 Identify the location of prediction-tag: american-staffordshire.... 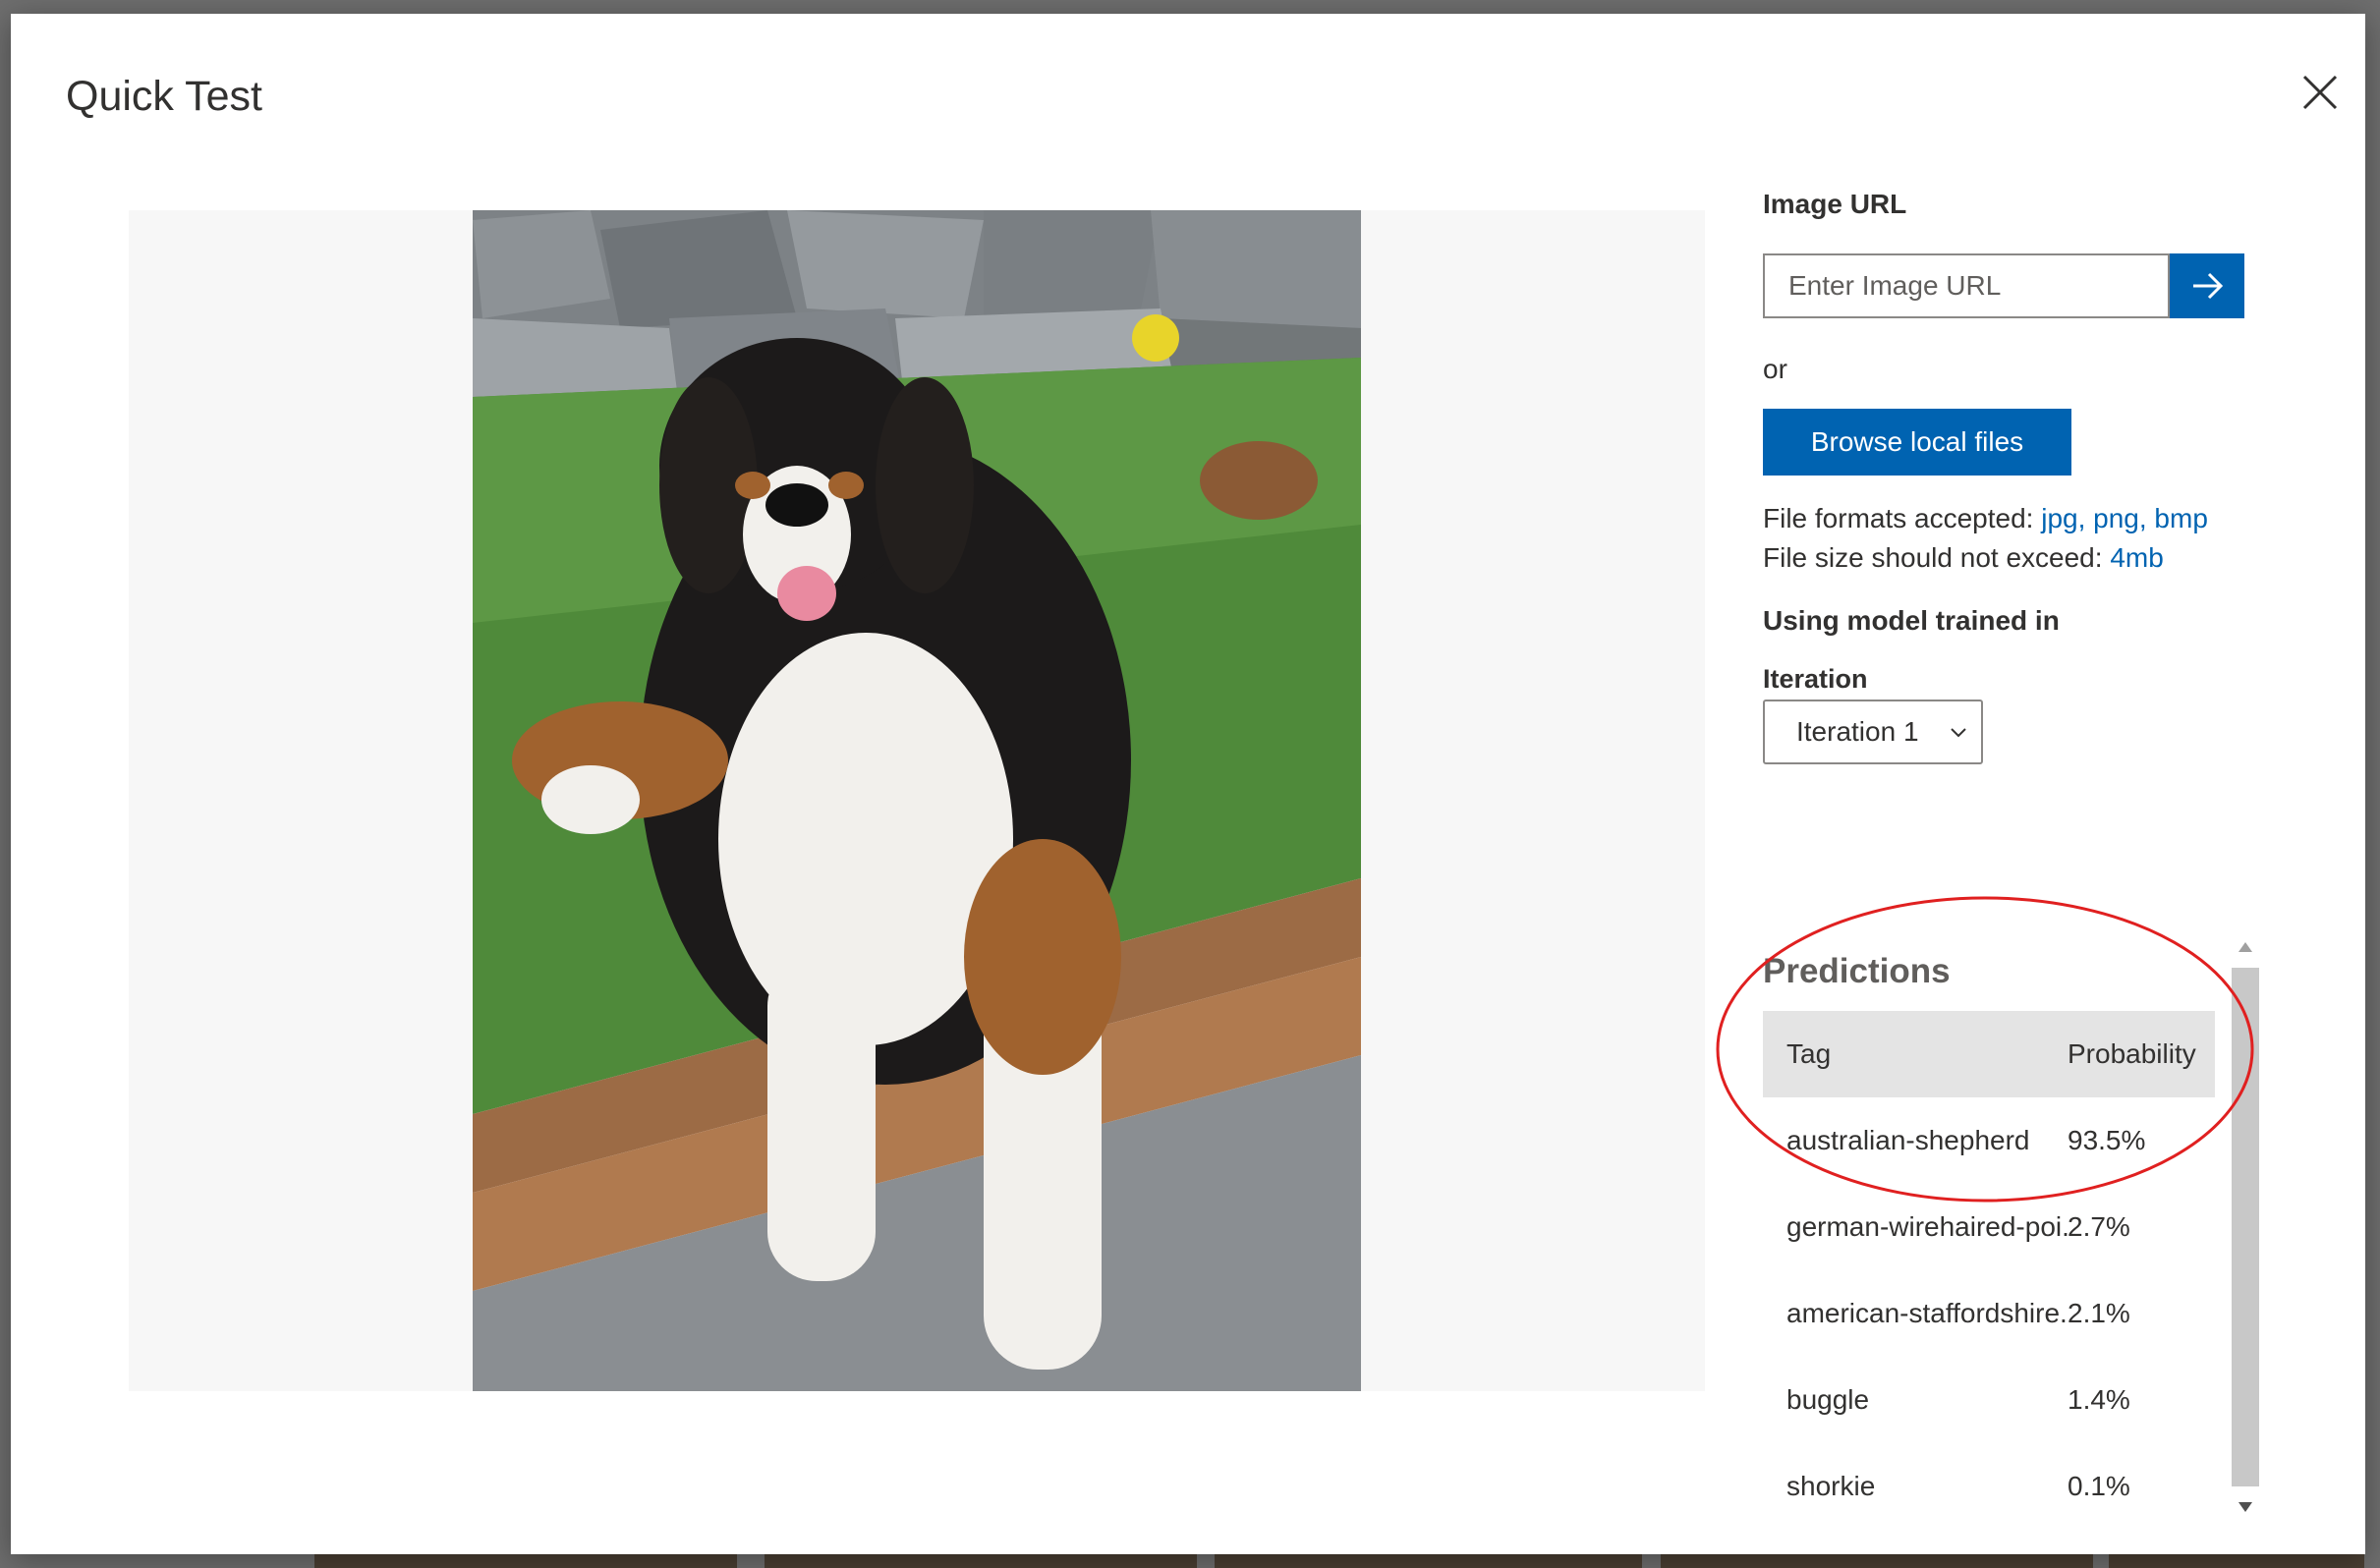
(1927, 1313).